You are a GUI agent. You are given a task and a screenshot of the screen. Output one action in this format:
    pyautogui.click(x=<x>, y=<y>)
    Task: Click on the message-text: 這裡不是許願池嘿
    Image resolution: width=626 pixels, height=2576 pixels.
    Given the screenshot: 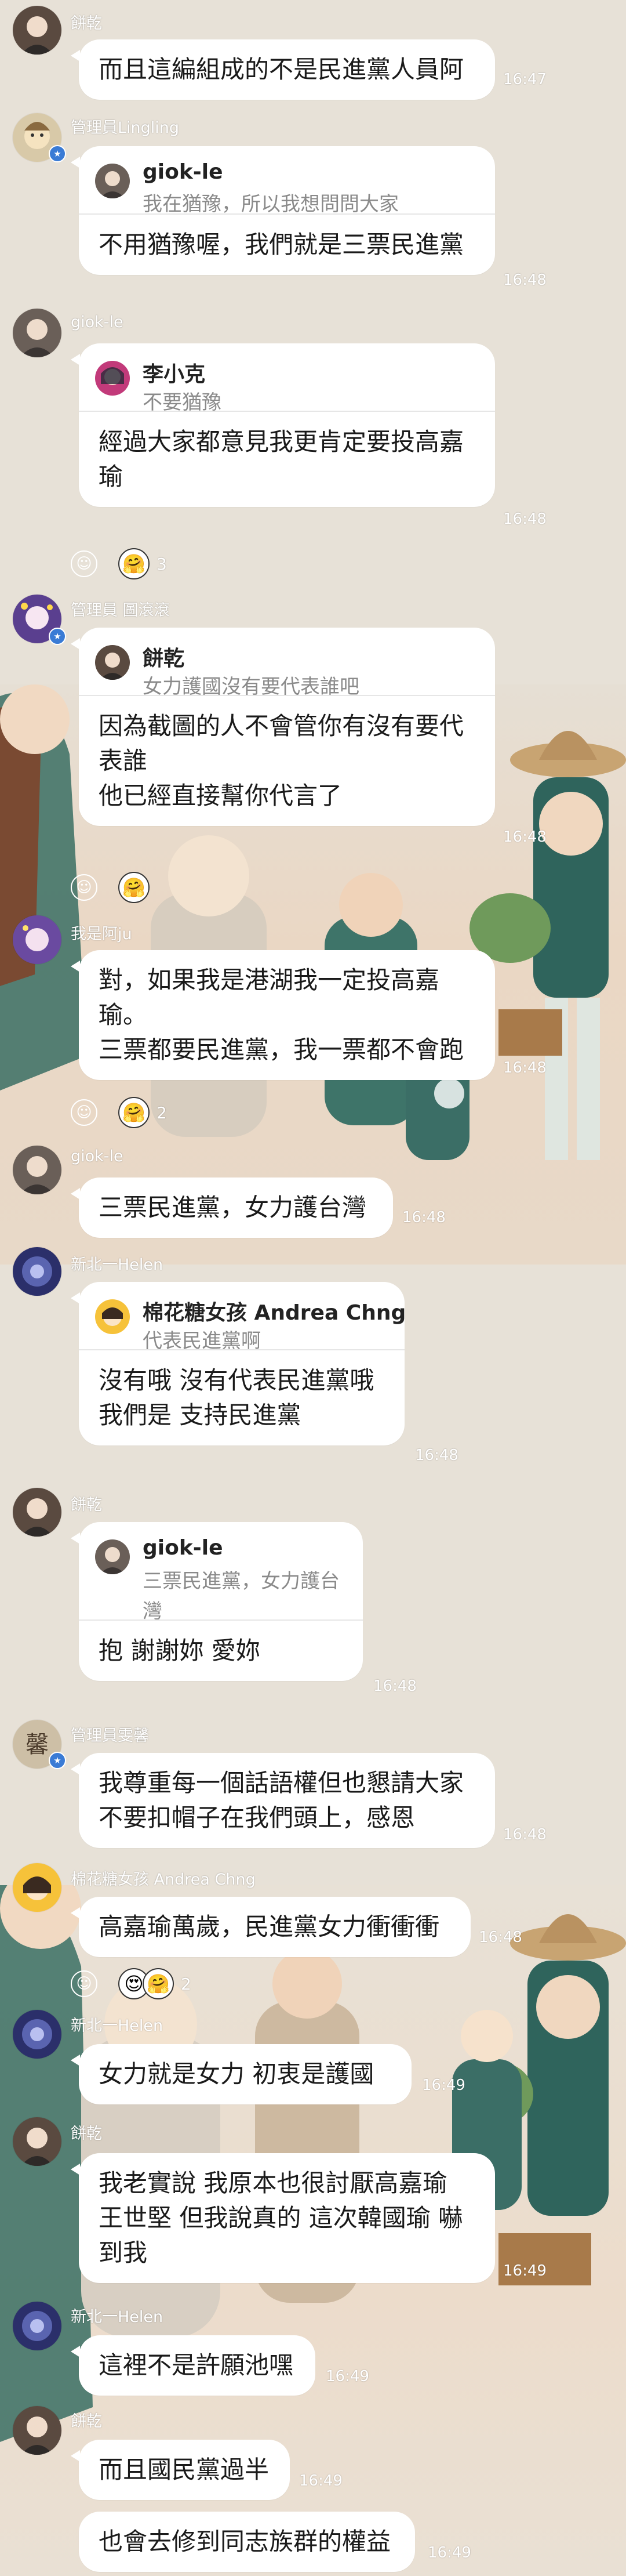 What is the action you would take?
    pyautogui.click(x=196, y=2365)
    